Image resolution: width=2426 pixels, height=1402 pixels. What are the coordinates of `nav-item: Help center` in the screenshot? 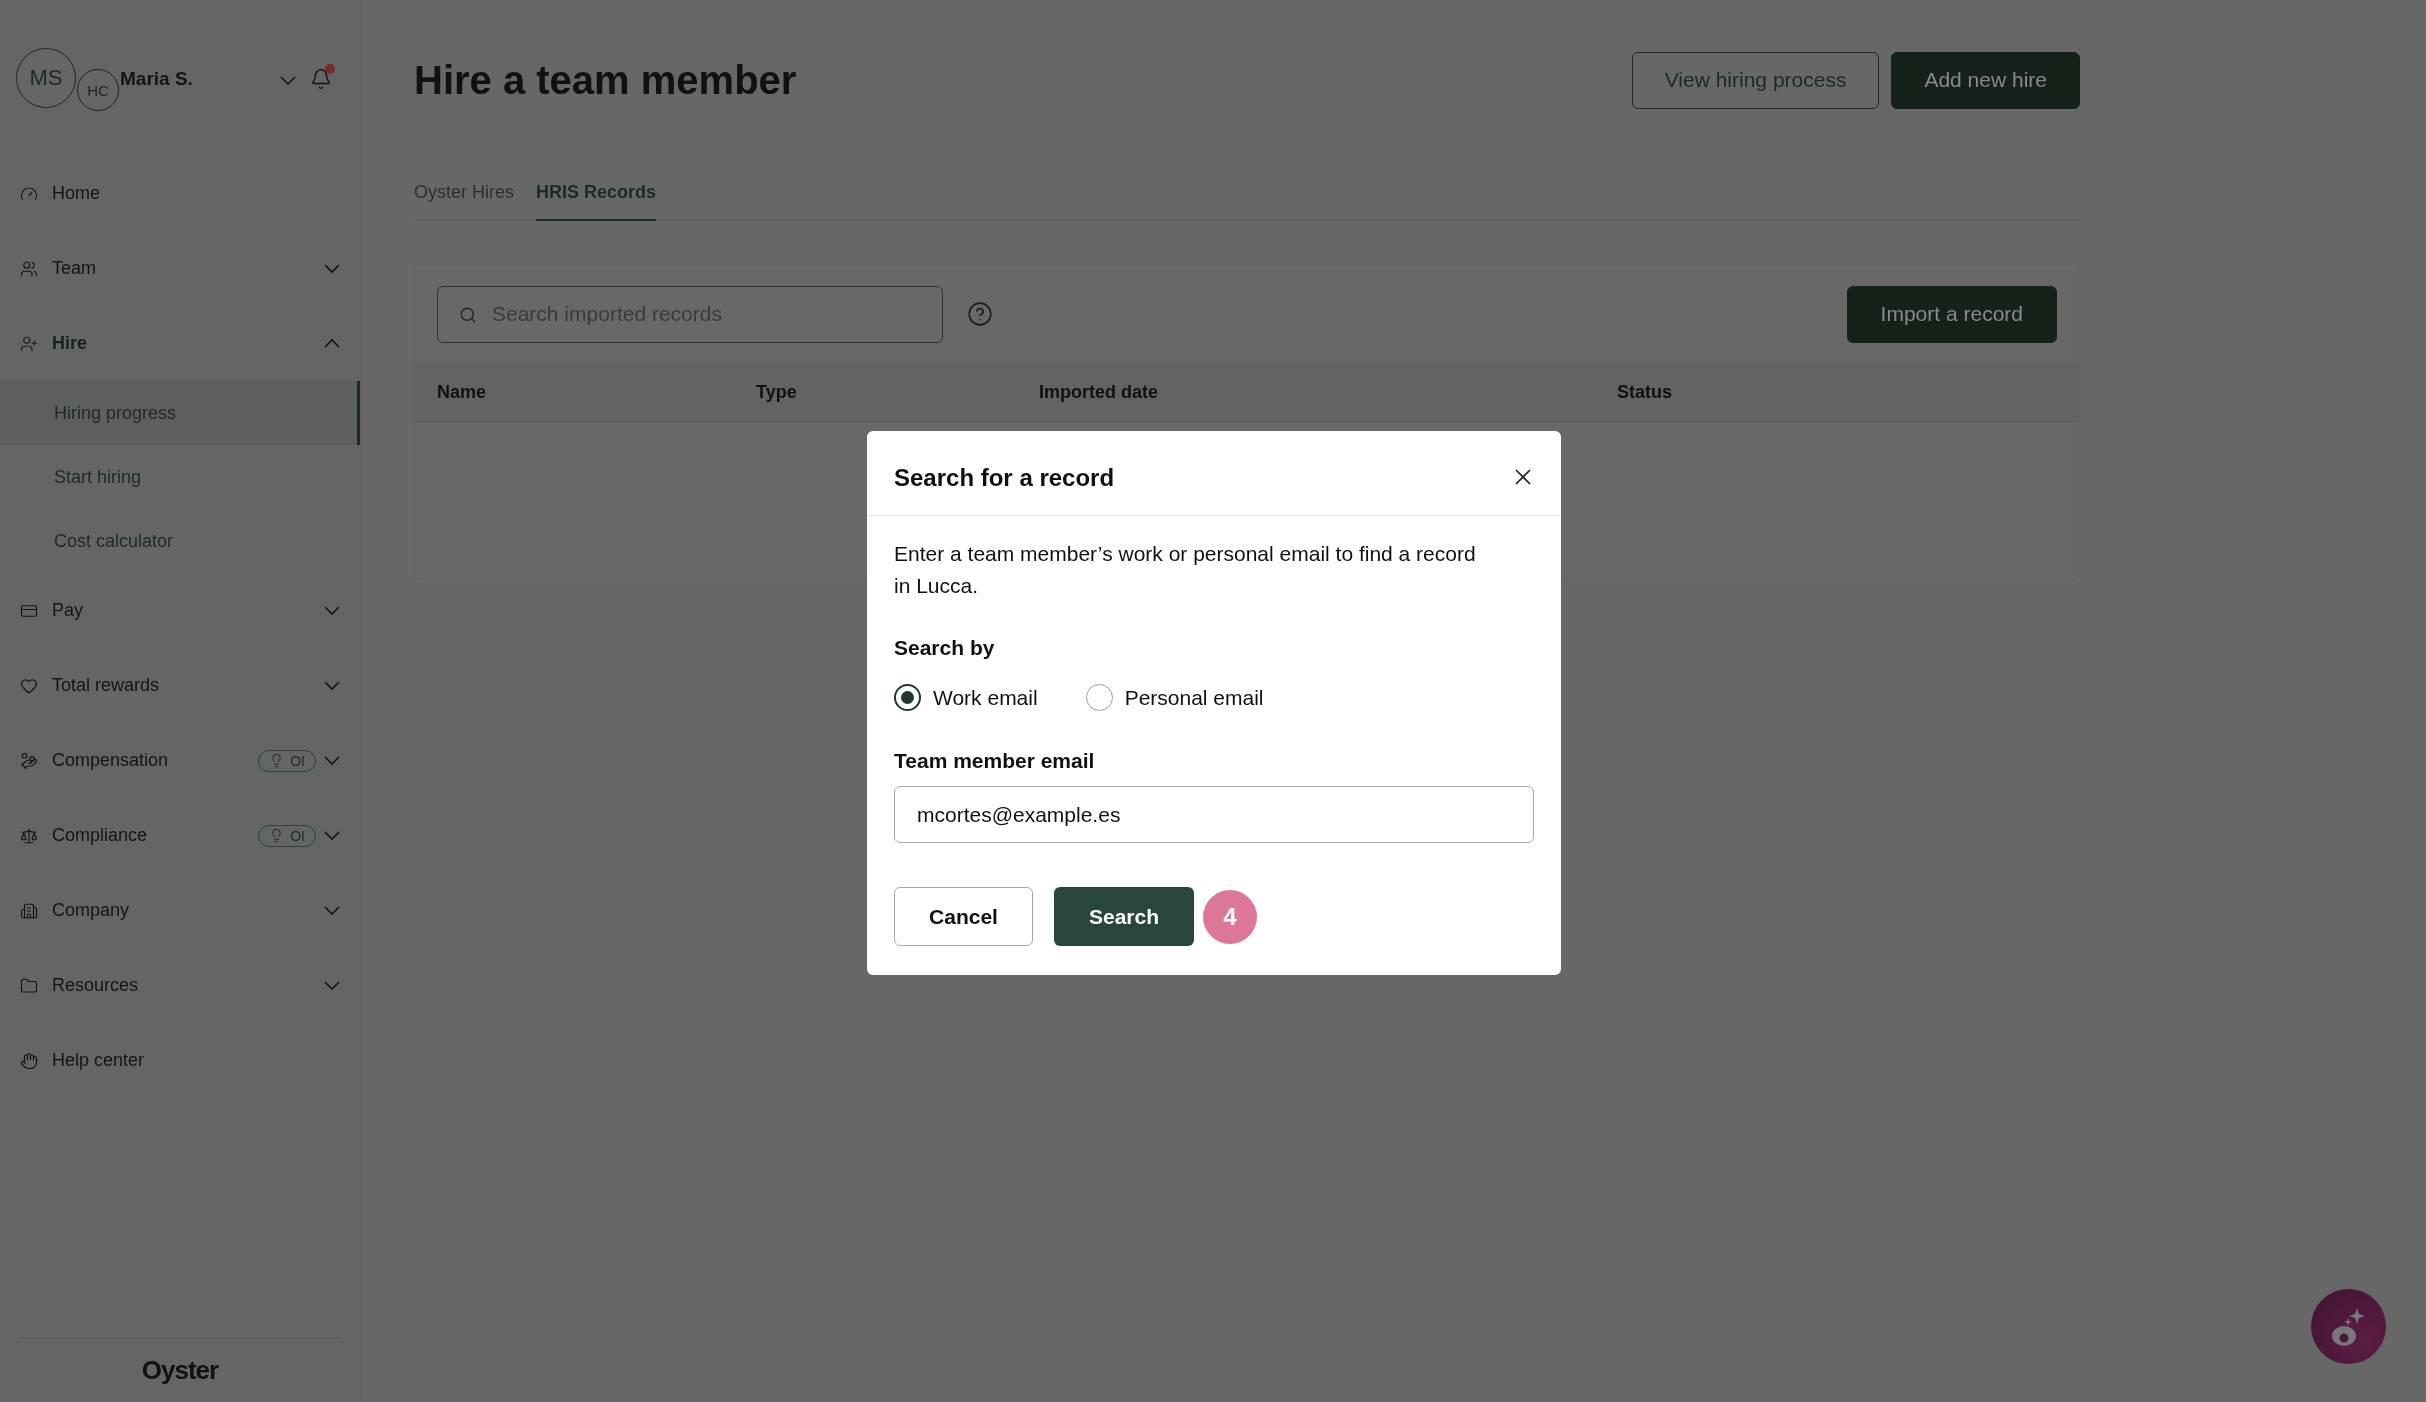 It's located at (180, 1060).